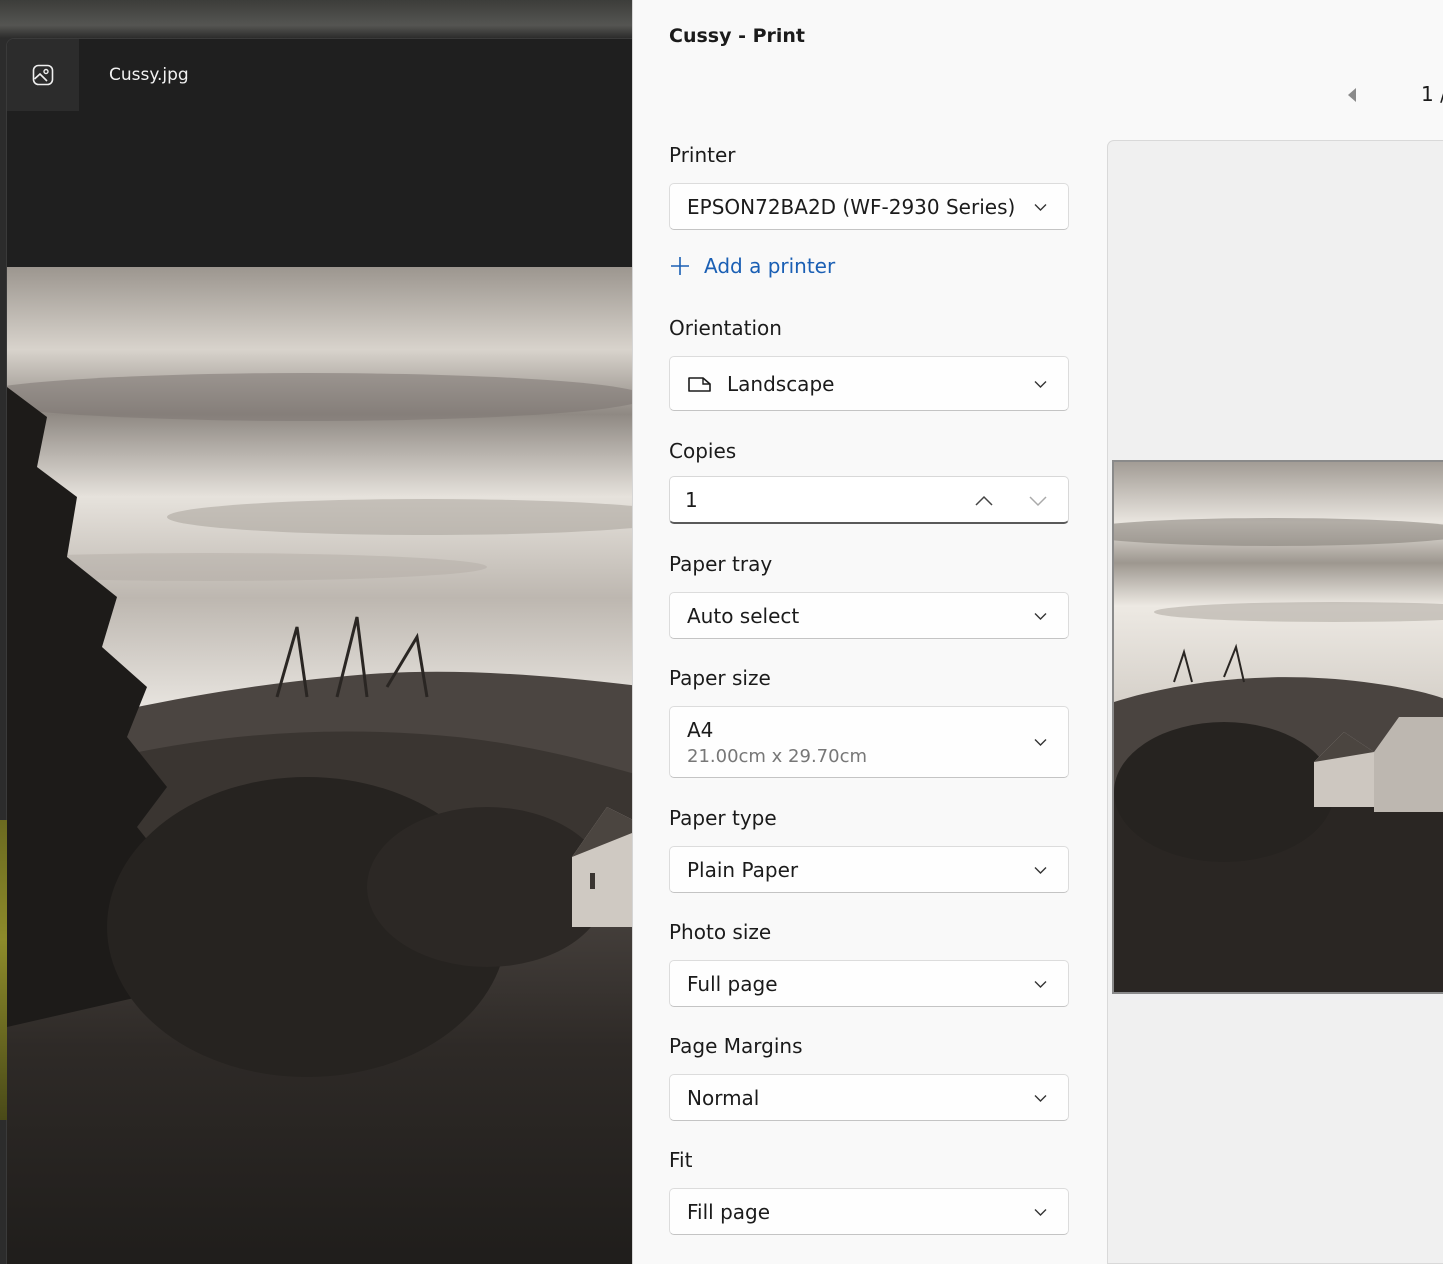  What do you see at coordinates (869, 983) in the screenshot?
I see `photo-size-dropdown: Full page` at bounding box center [869, 983].